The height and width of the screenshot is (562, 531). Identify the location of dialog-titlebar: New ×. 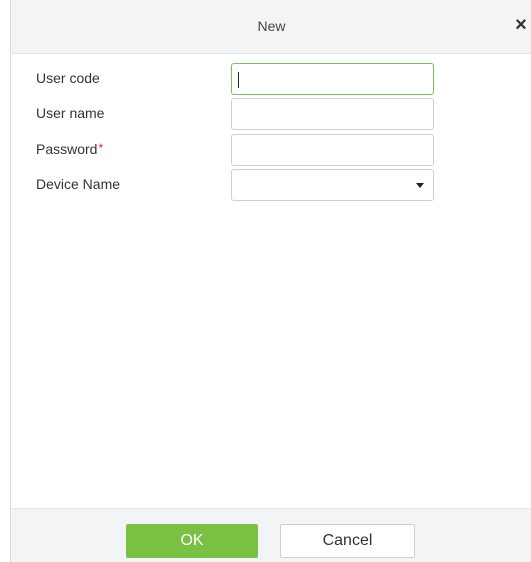
(271, 27).